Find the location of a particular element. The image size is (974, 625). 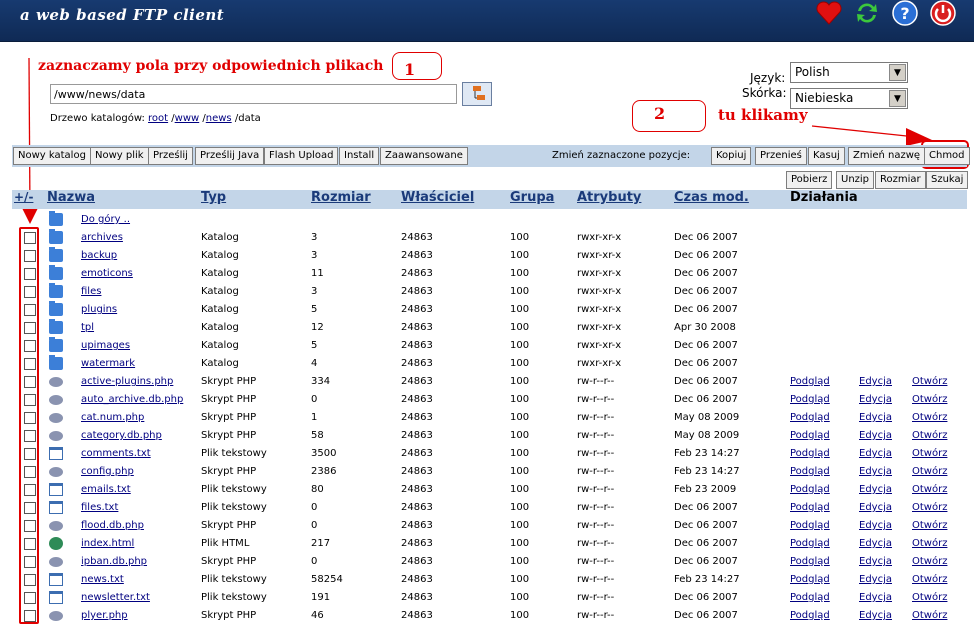

file-name-link: emails.txt is located at coordinates (106, 489).